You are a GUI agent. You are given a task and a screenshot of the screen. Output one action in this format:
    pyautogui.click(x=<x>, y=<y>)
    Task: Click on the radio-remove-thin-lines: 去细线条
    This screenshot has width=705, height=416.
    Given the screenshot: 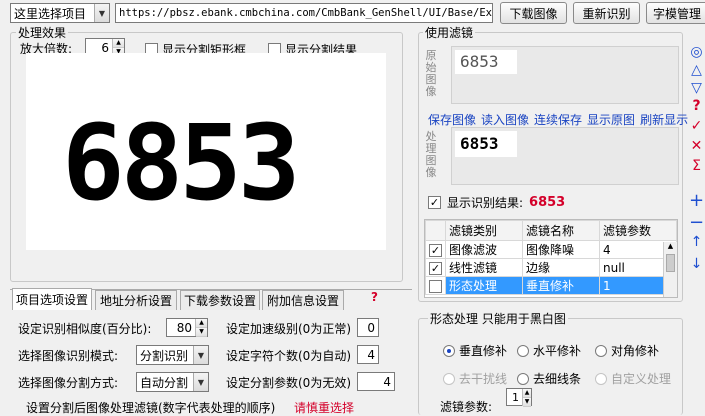 What is the action you would take?
    pyautogui.click(x=549, y=378)
    